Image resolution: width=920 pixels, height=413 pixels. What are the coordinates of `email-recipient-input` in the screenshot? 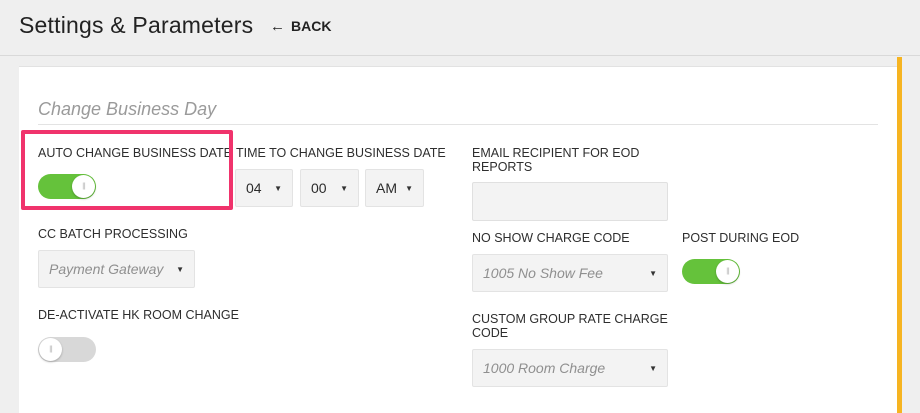 It's located at (570, 201).